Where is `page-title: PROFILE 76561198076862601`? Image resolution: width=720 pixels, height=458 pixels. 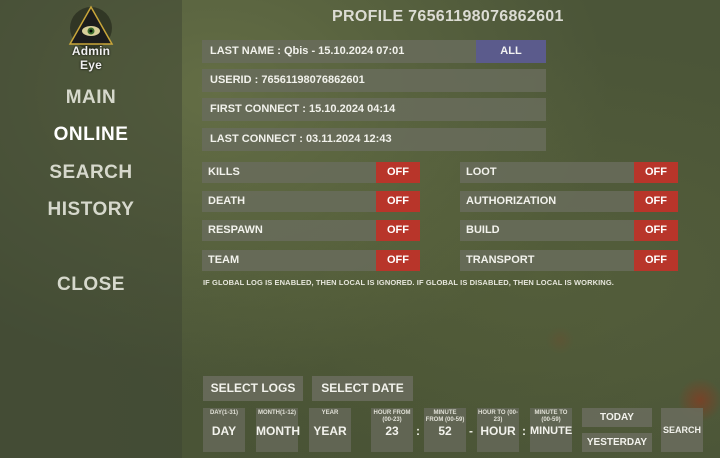
page-title: PROFILE 76561198076862601 is located at coordinates (448, 16).